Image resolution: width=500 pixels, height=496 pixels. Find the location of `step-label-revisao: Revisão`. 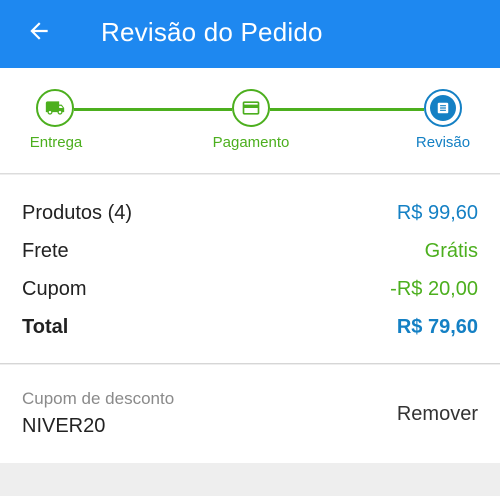

step-label-revisao: Revisão is located at coordinates (443, 142).